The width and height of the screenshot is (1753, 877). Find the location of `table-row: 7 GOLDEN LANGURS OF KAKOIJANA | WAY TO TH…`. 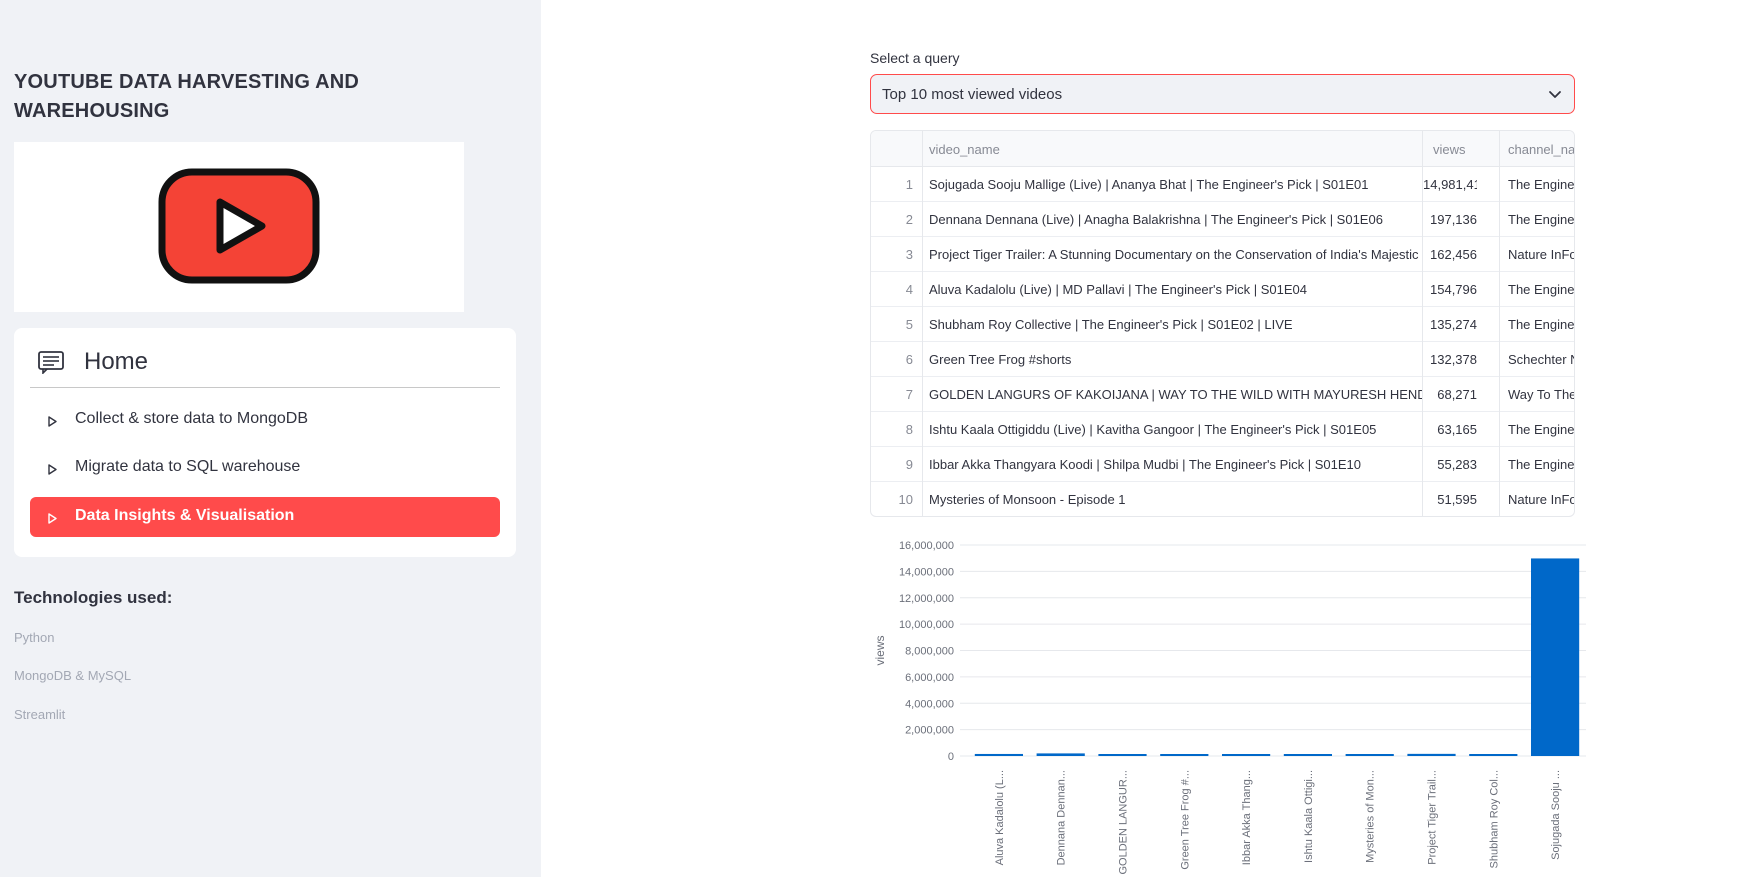

table-row: 7 GOLDEN LANGURS OF KAKOIJANA | WAY TO TH… is located at coordinates (1222, 394).